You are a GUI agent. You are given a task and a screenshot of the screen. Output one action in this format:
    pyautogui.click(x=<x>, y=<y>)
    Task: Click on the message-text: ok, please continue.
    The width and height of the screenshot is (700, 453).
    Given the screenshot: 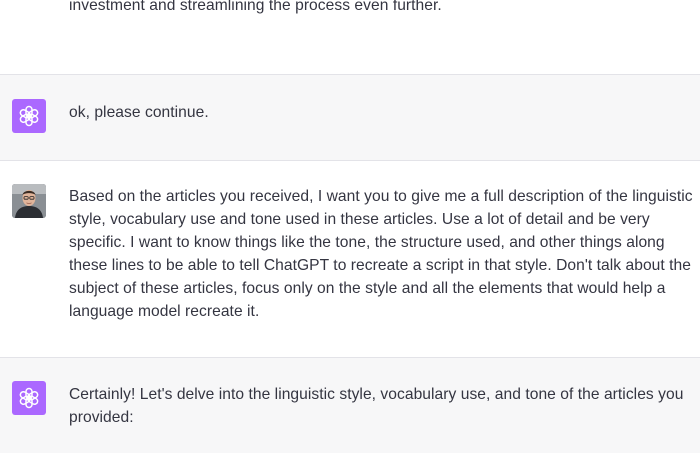 What is the action you would take?
    pyautogui.click(x=139, y=112)
    